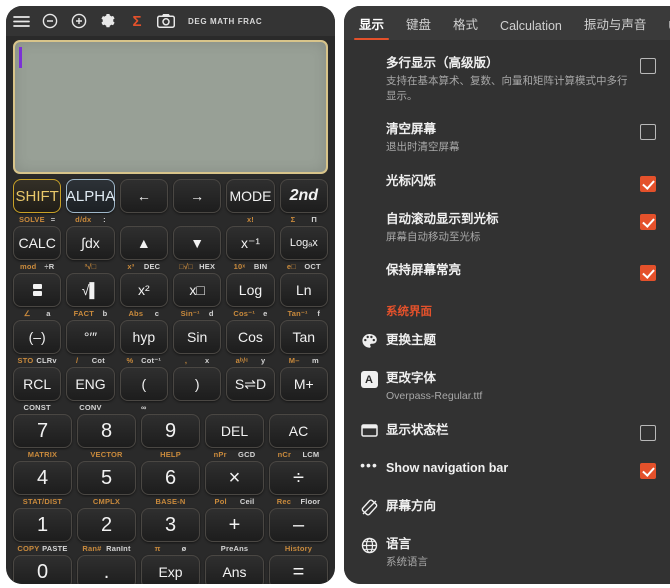  What do you see at coordinates (303, 243) in the screenshot?
I see `calc-key-logx: Logₐx` at bounding box center [303, 243].